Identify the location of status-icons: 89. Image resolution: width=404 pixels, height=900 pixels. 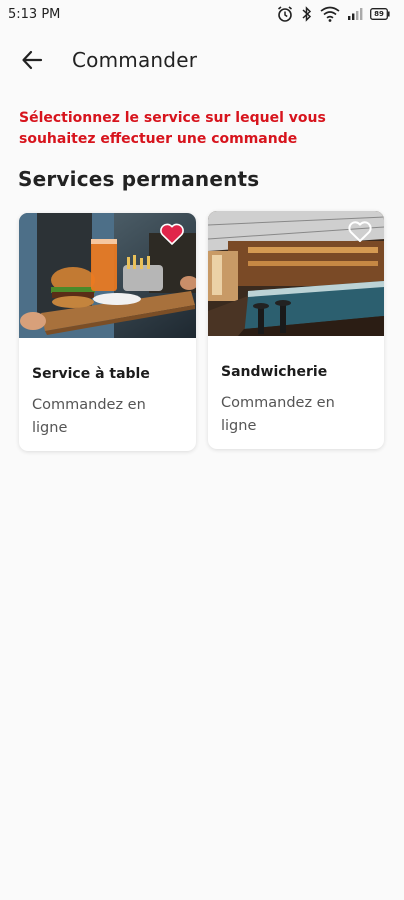
(333, 14).